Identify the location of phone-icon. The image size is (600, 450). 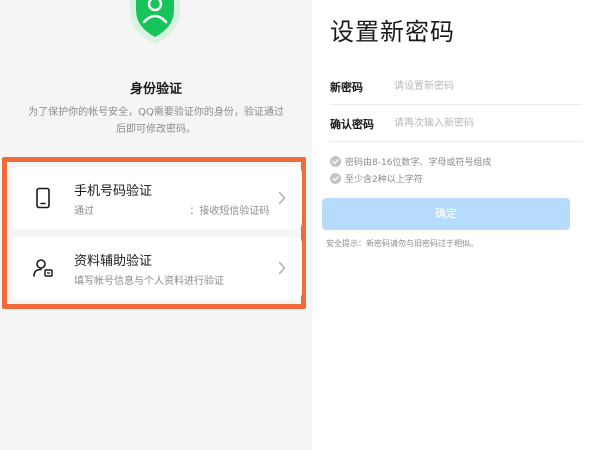
(43, 198).